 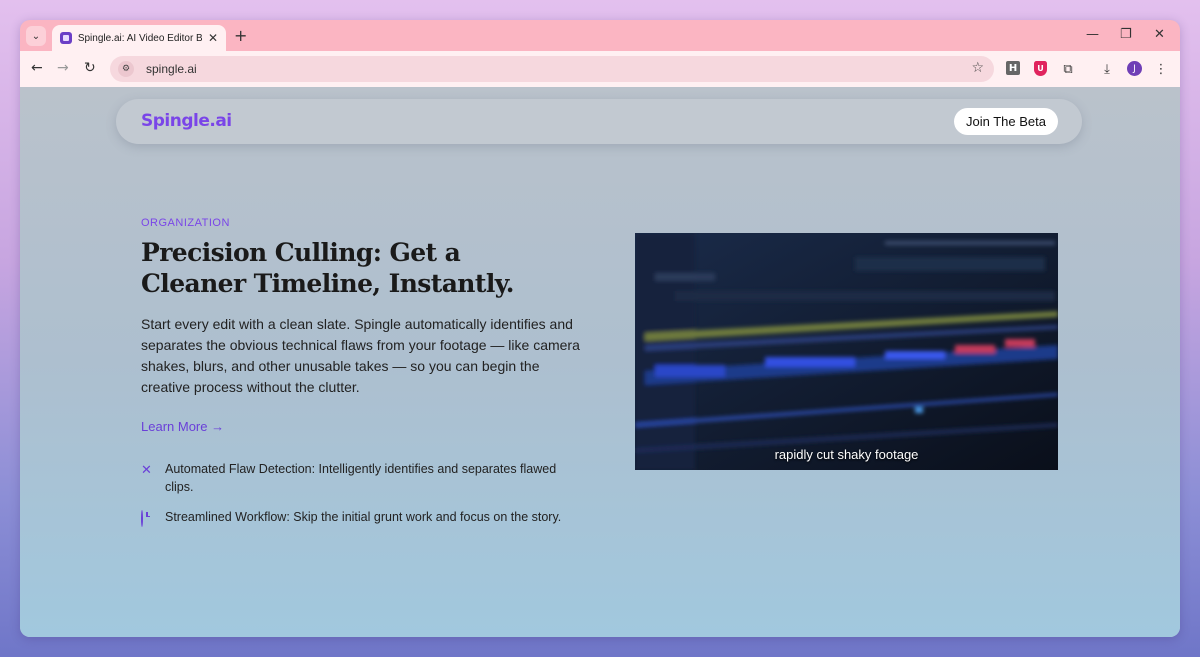 I want to click on clock-icon, so click(x=148, y=518).